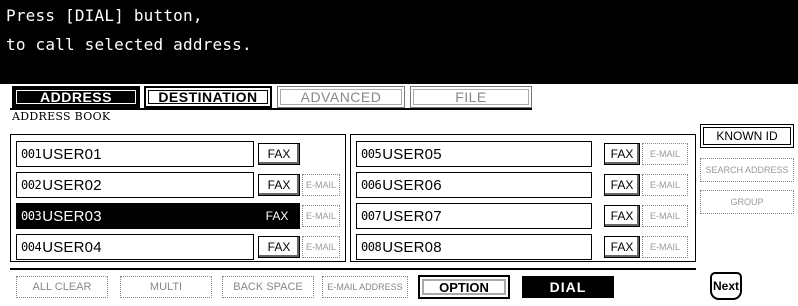 The height and width of the screenshot is (306, 798). Describe the element at coordinates (474, 216) in the screenshot. I see `address-row: 007 USER07` at that location.